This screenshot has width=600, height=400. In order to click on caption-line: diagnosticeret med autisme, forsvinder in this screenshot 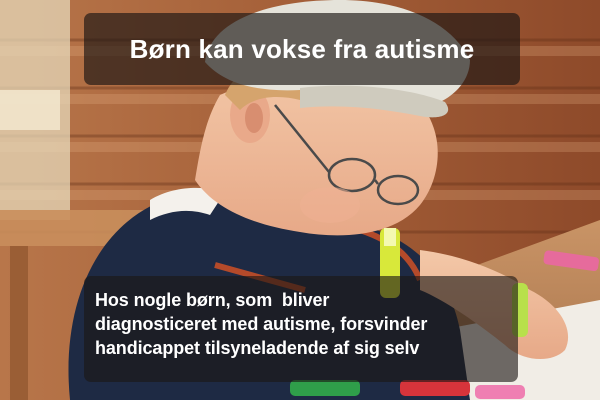, I will do `click(261, 324)`.